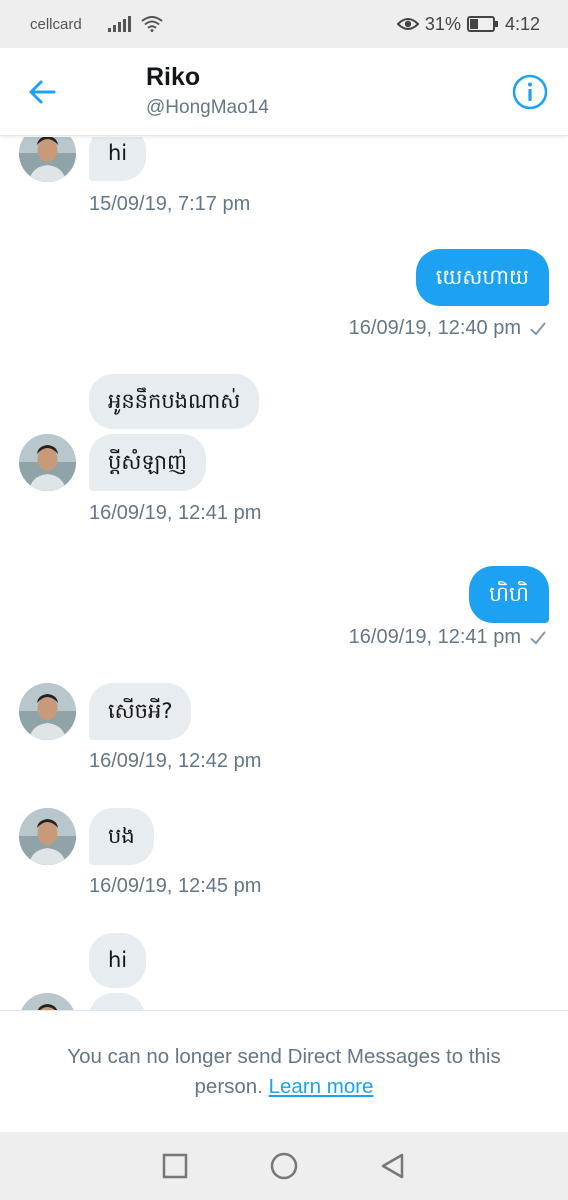  Describe the element at coordinates (284, 24) in the screenshot. I see `status-bar: cellcard 31% 4:12` at that location.